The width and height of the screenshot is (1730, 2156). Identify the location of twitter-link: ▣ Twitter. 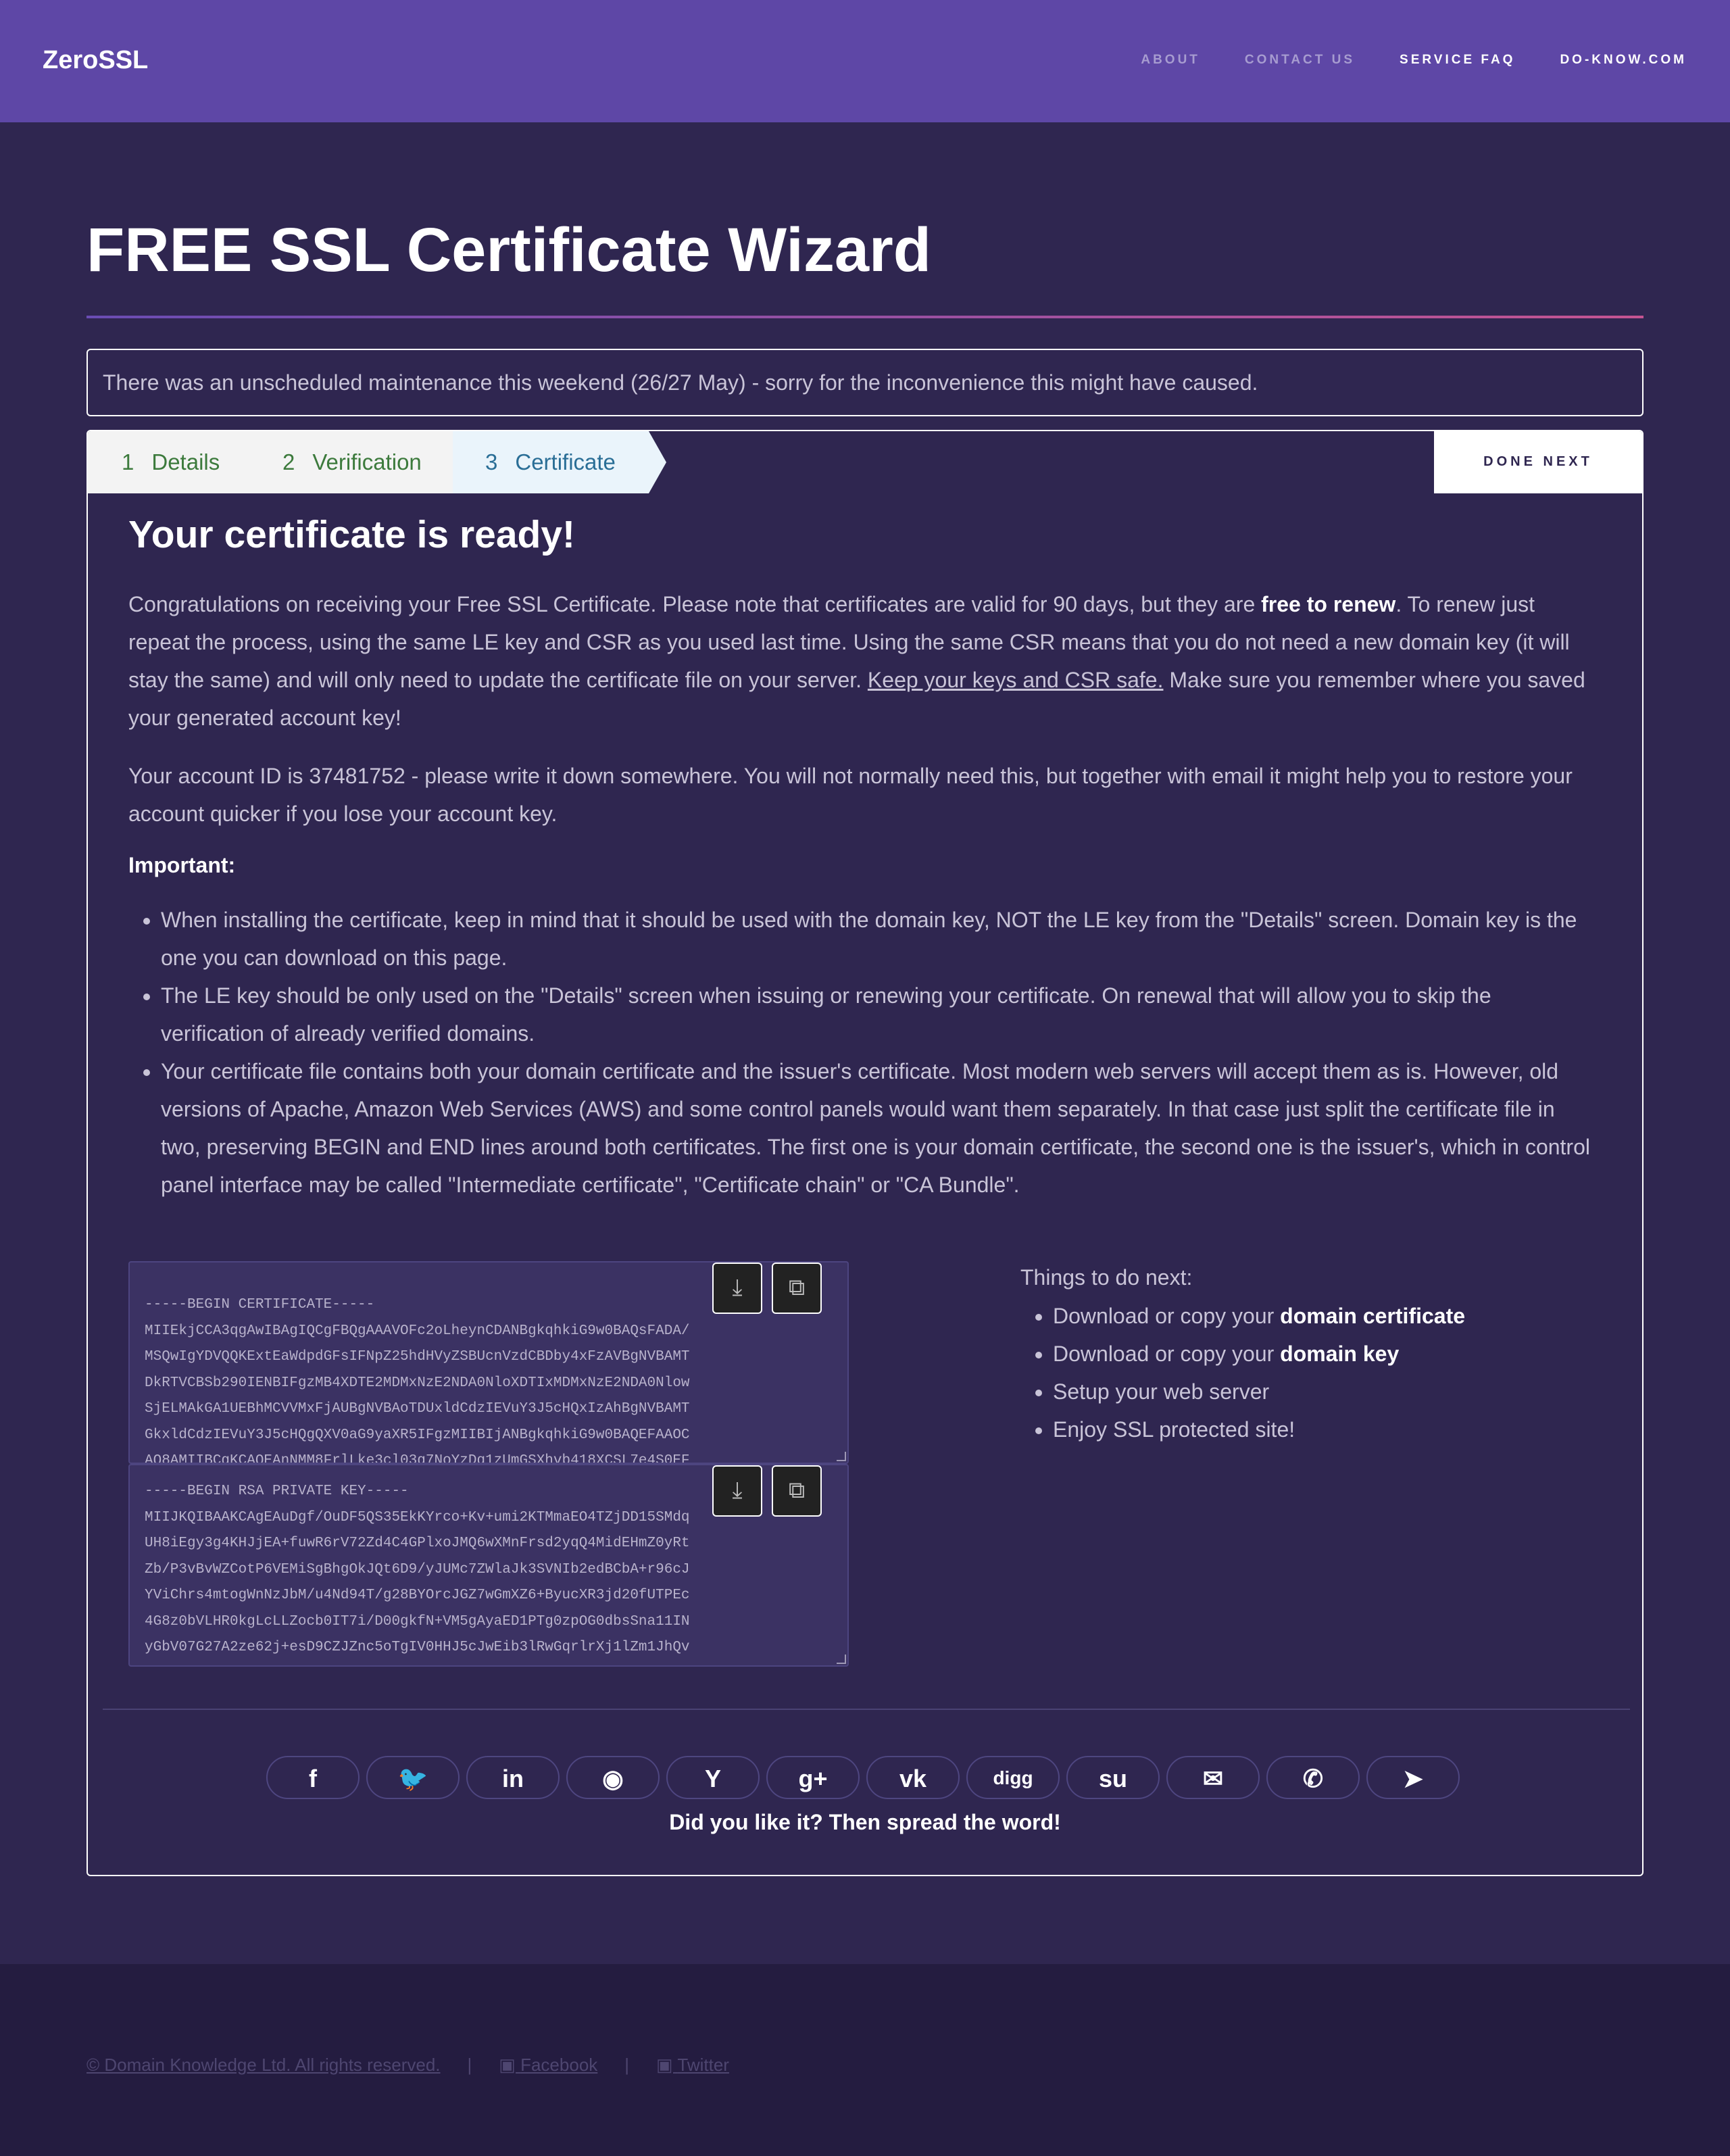
(692, 2065).